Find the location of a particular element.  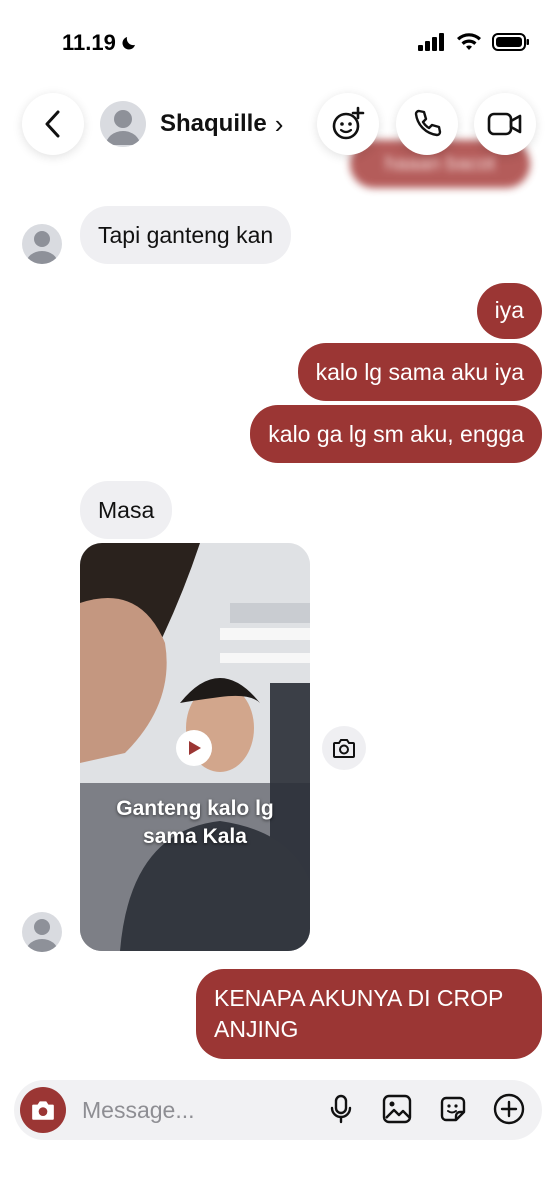

play-icon is located at coordinates (195, 748).